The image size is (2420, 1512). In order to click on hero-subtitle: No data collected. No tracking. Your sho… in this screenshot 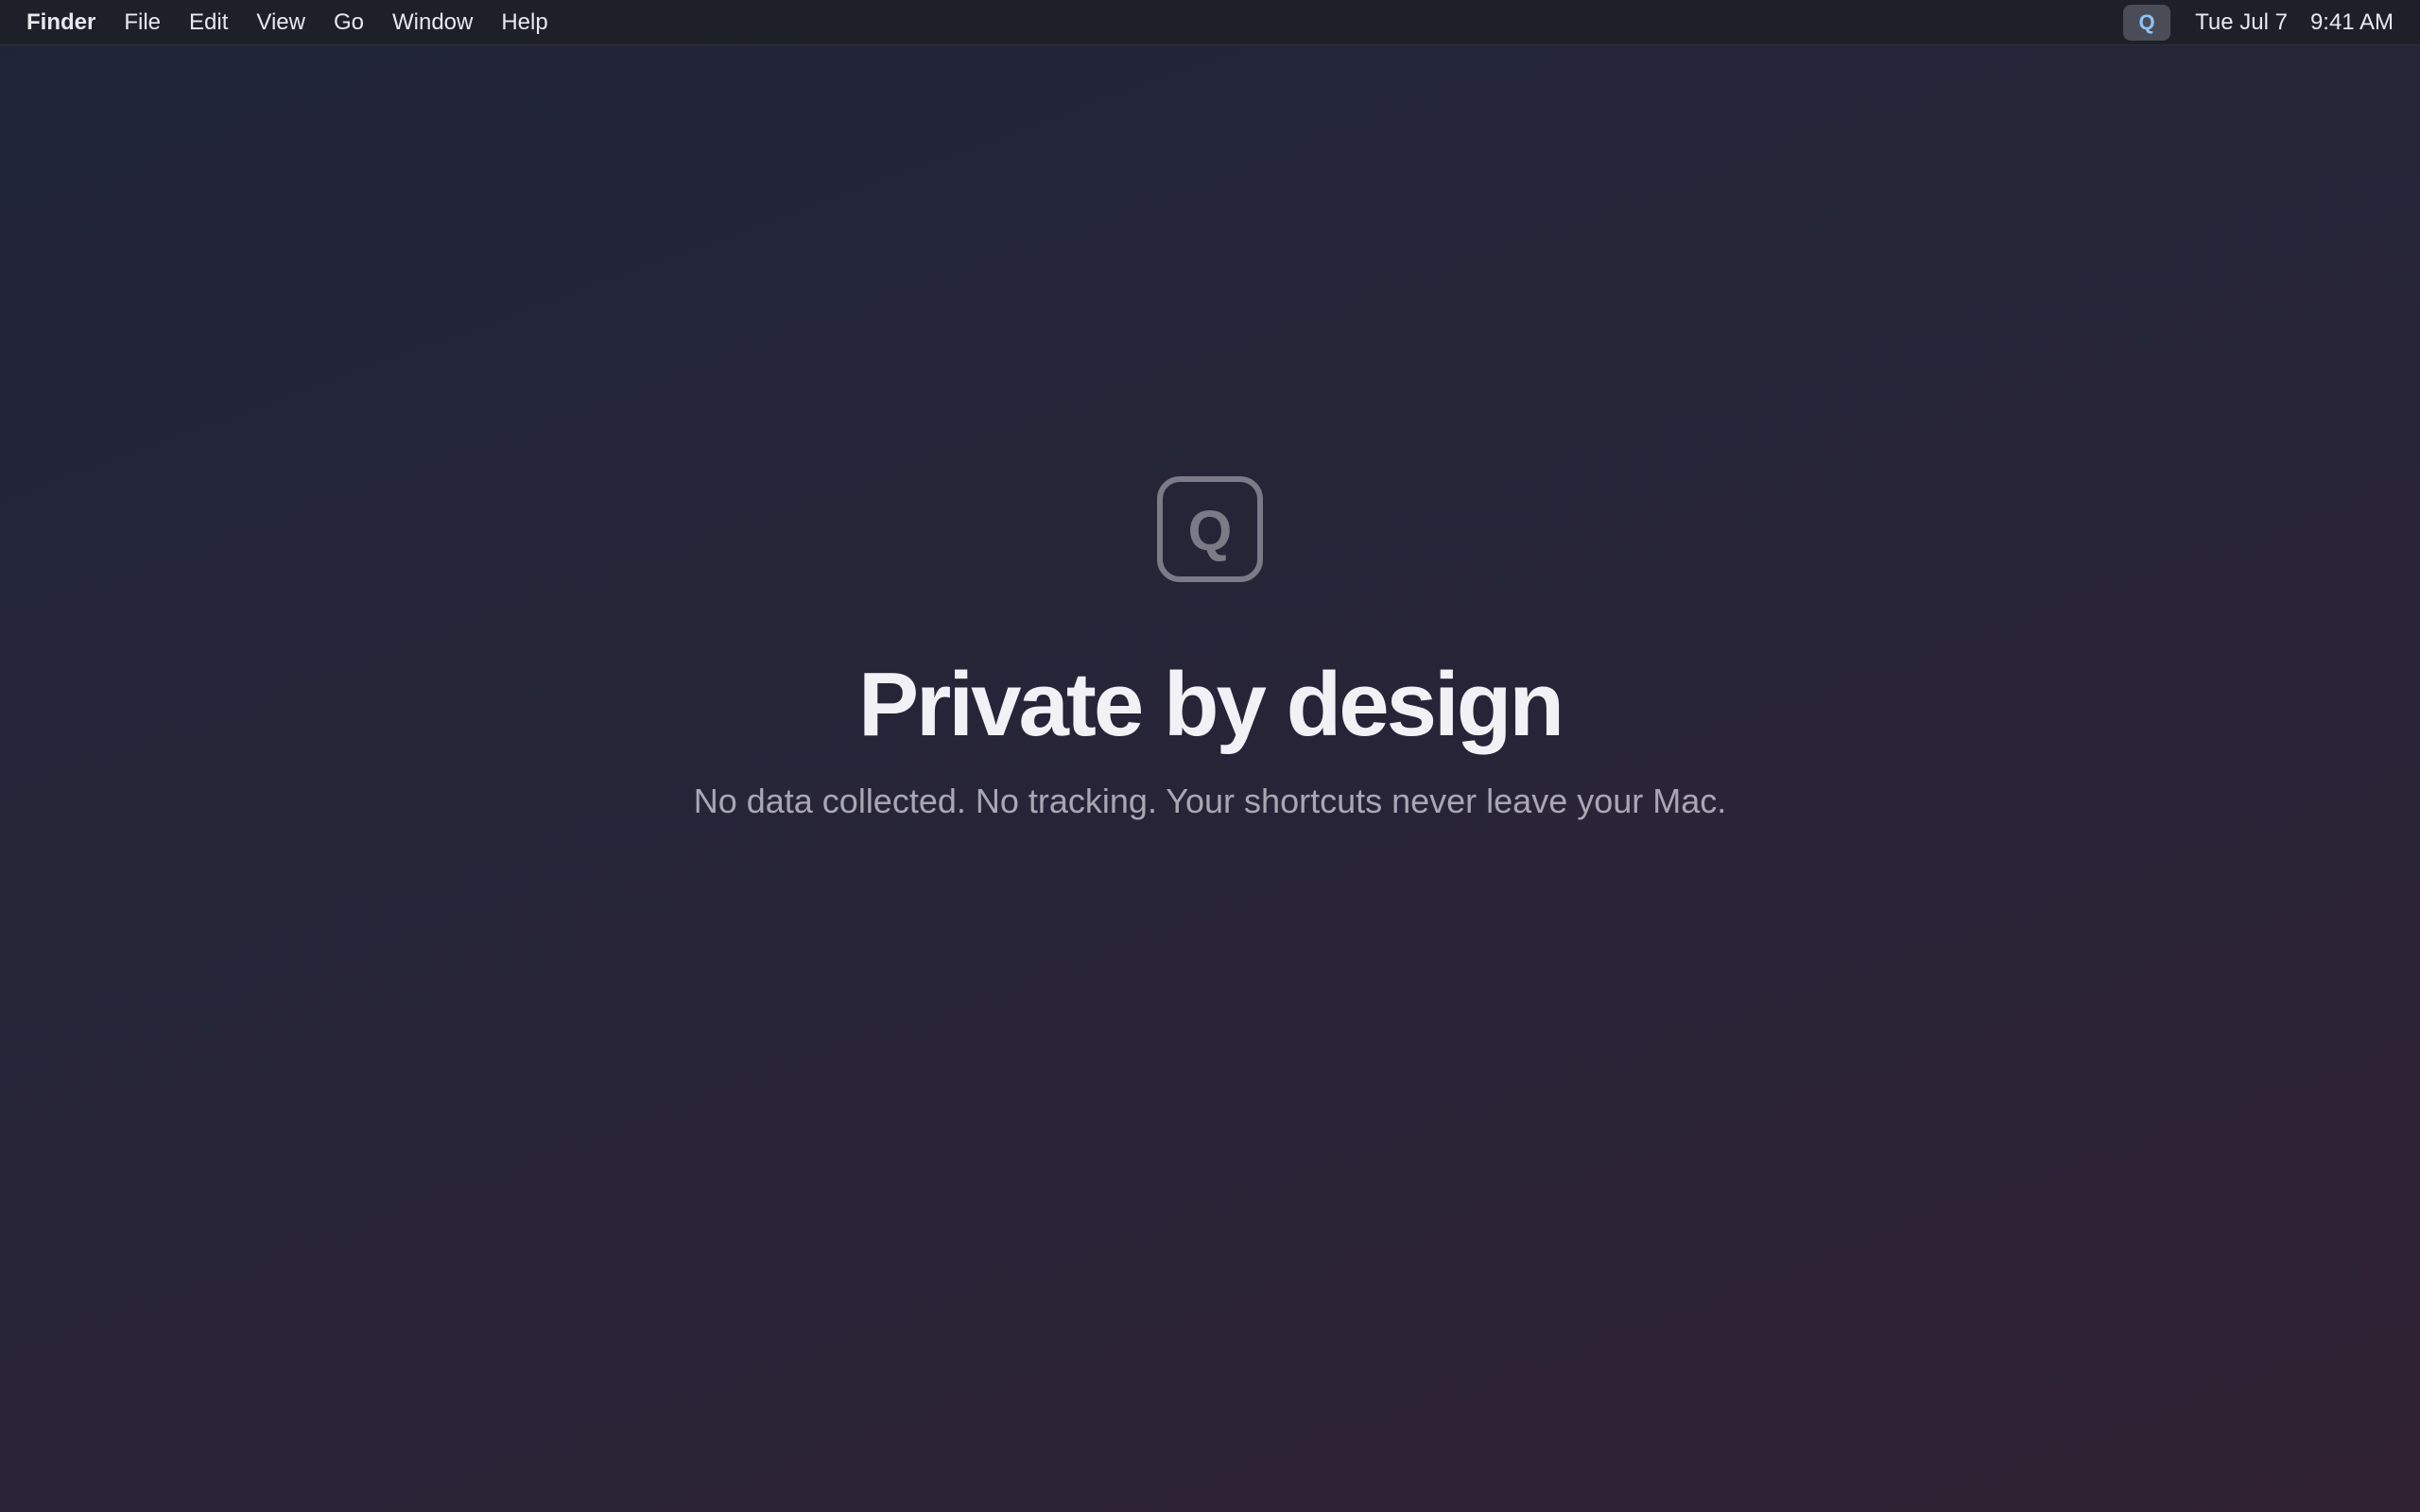, I will do `click(1210, 801)`.